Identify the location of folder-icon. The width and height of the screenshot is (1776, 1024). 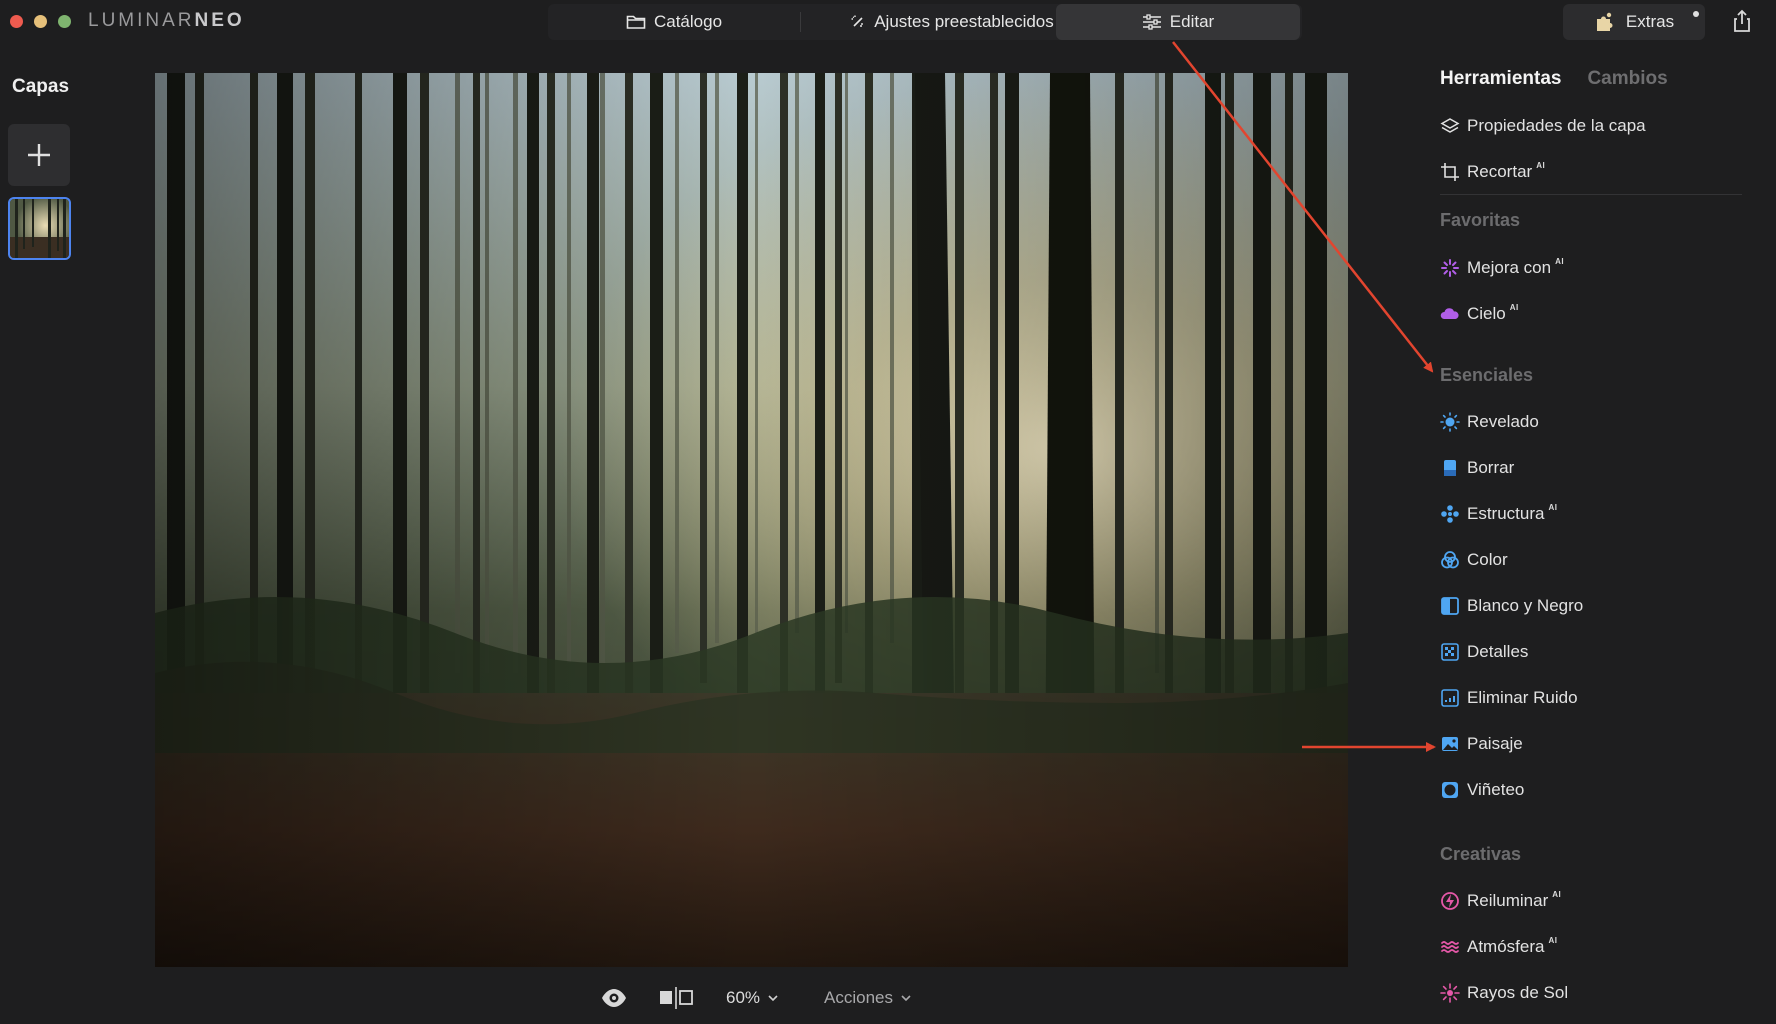
(636, 22).